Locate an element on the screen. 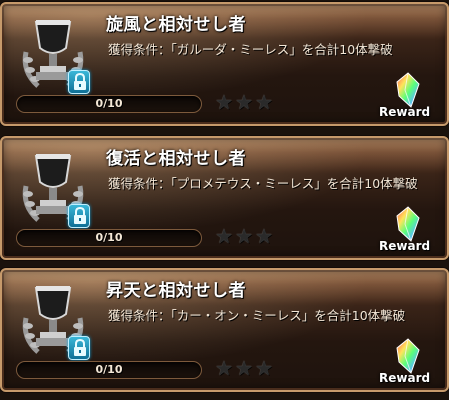 The width and height of the screenshot is (449, 400). quest-title: 昇天と相対せし者 is located at coordinates (176, 291).